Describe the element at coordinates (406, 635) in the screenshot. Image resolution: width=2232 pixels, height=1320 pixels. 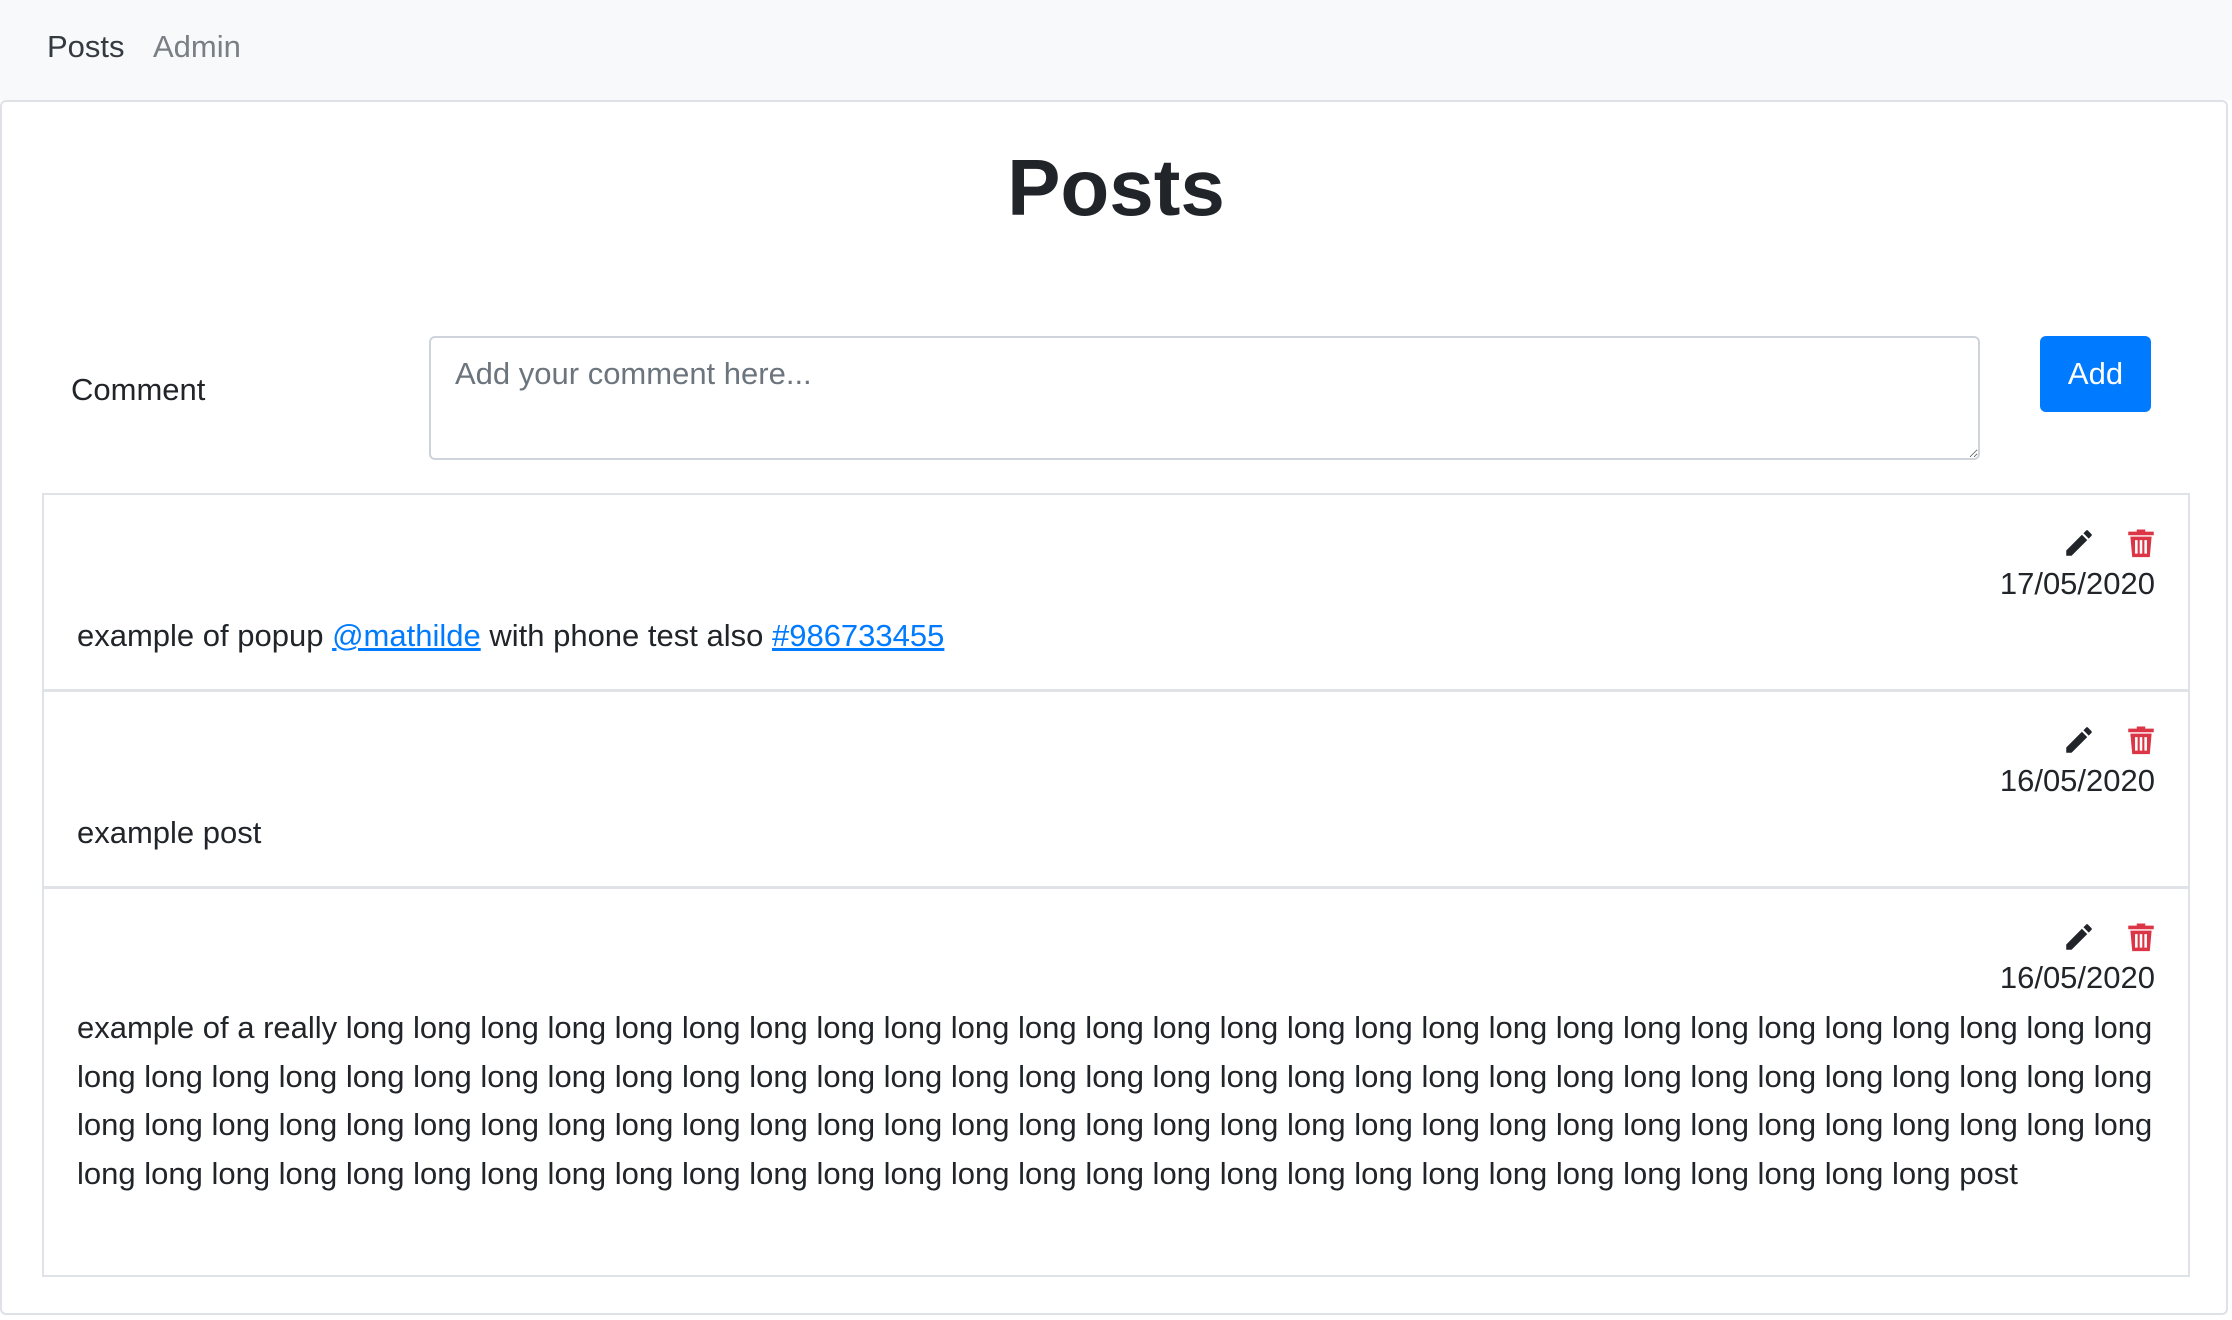
I see `mention-link: @mathilde` at that location.